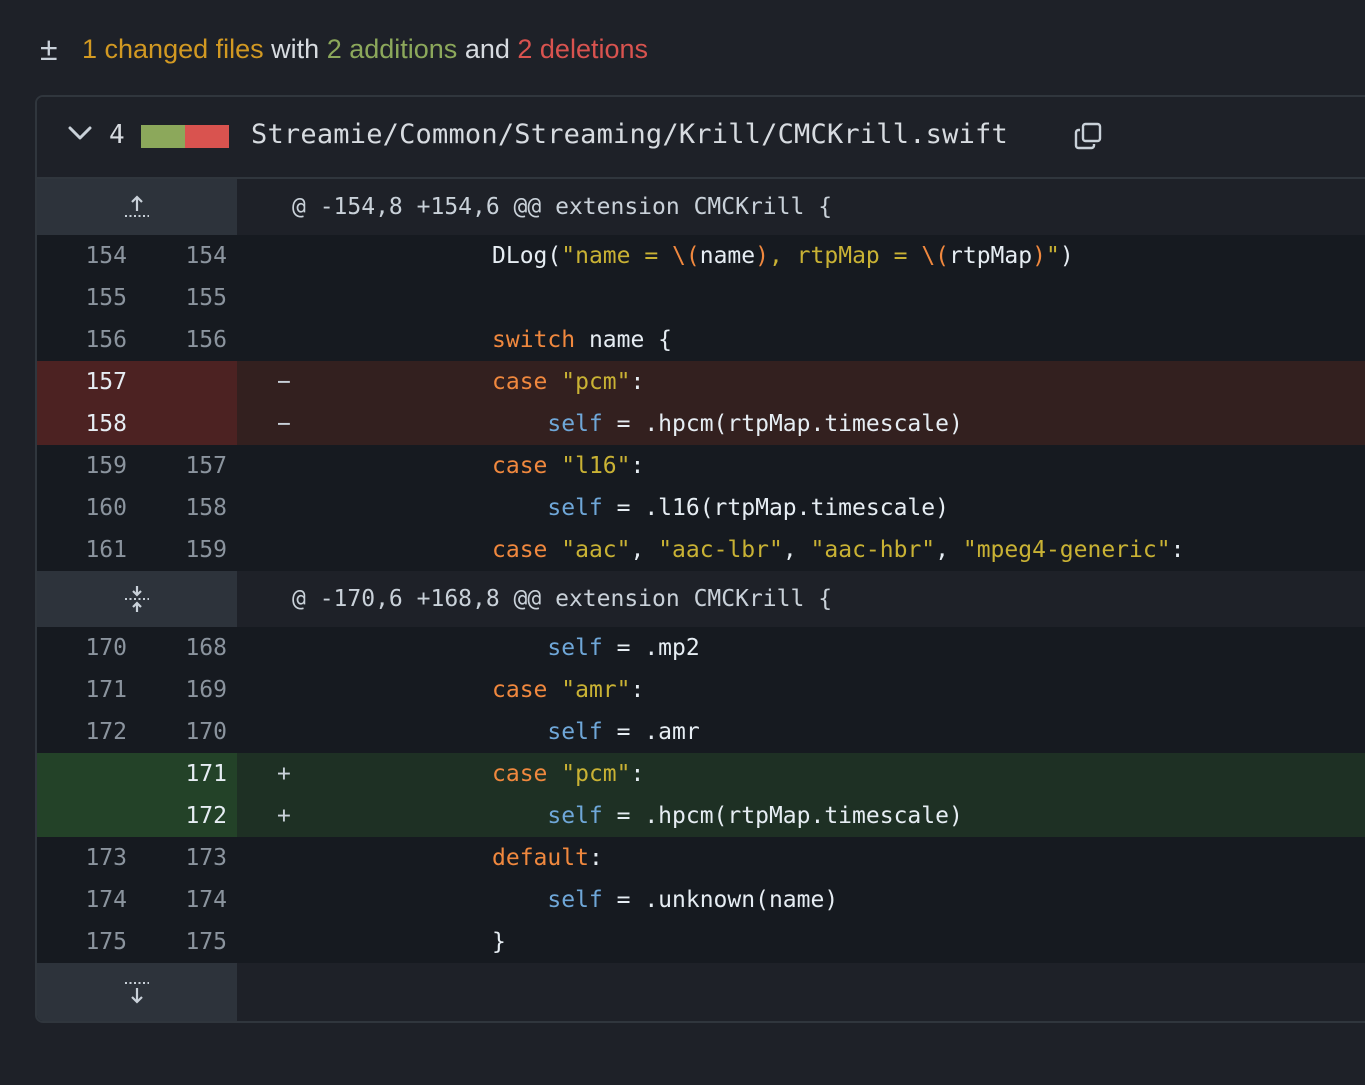 The width and height of the screenshot is (1365, 1085). I want to click on context-line: 160 158 self = .l16(rtpMap.timescale), so click(701, 508).